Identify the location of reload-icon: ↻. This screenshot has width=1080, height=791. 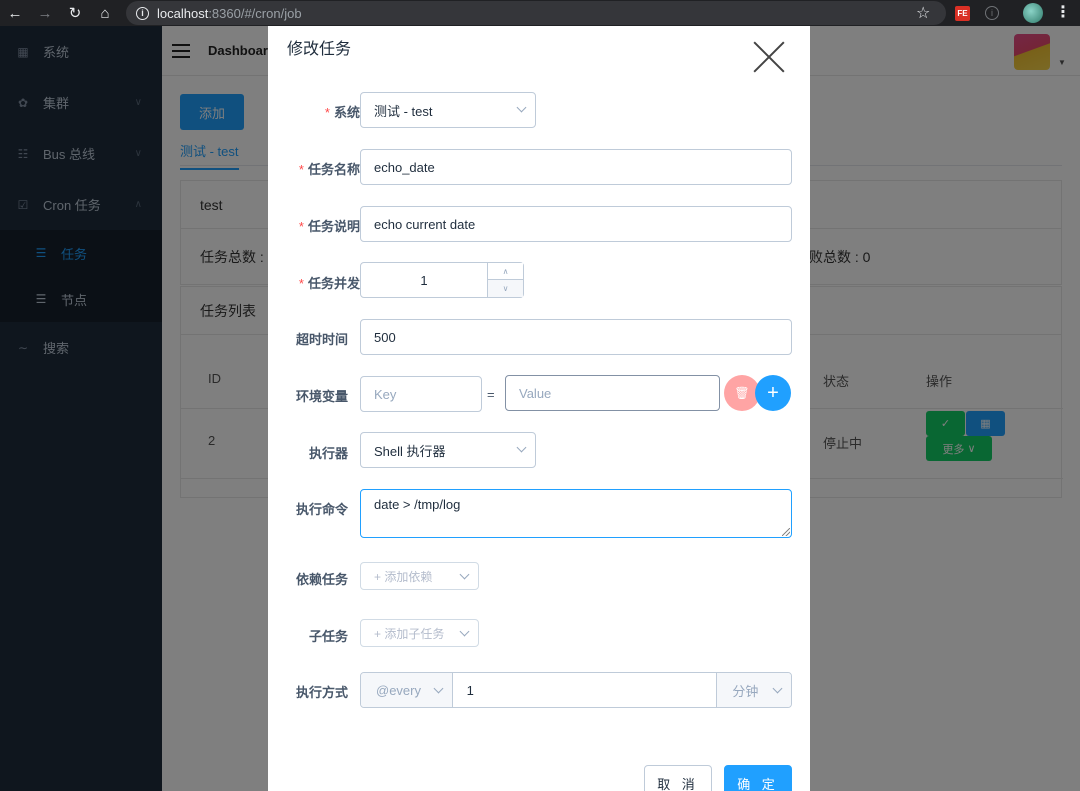
(75, 13).